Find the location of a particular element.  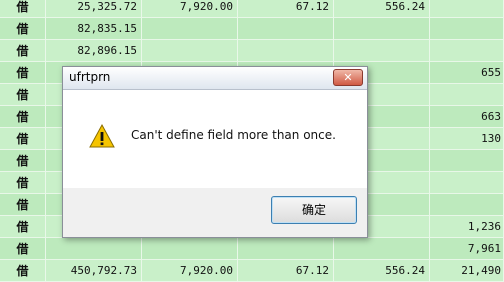

amount-cell: 82,896.15 is located at coordinates (94, 51).